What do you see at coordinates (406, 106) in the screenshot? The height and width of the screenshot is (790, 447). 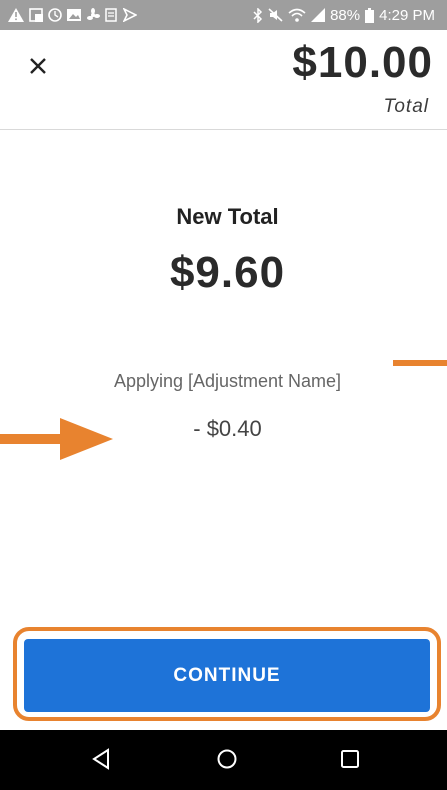 I see `total-label: Total` at bounding box center [406, 106].